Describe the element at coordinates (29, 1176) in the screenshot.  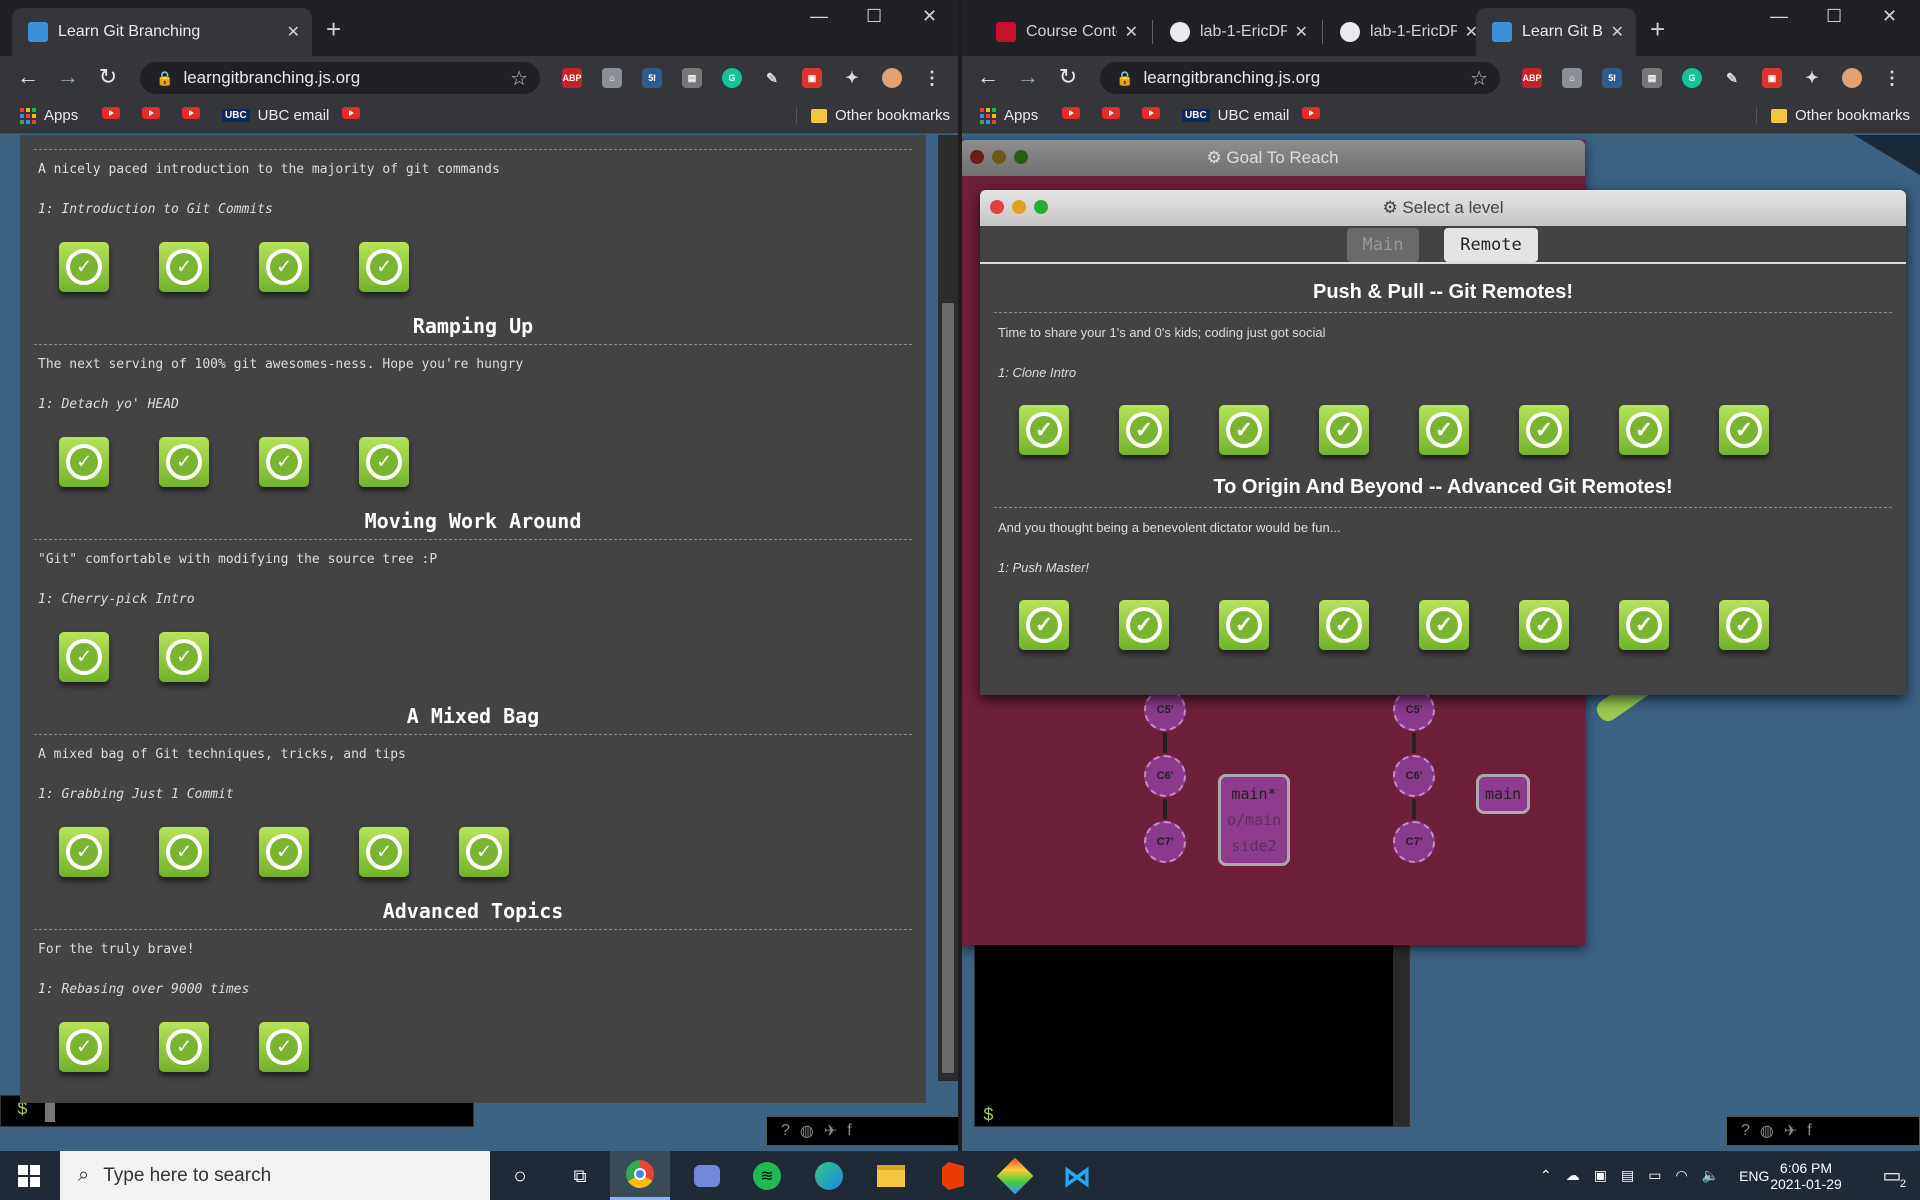
I see `windows-start-icon` at that location.